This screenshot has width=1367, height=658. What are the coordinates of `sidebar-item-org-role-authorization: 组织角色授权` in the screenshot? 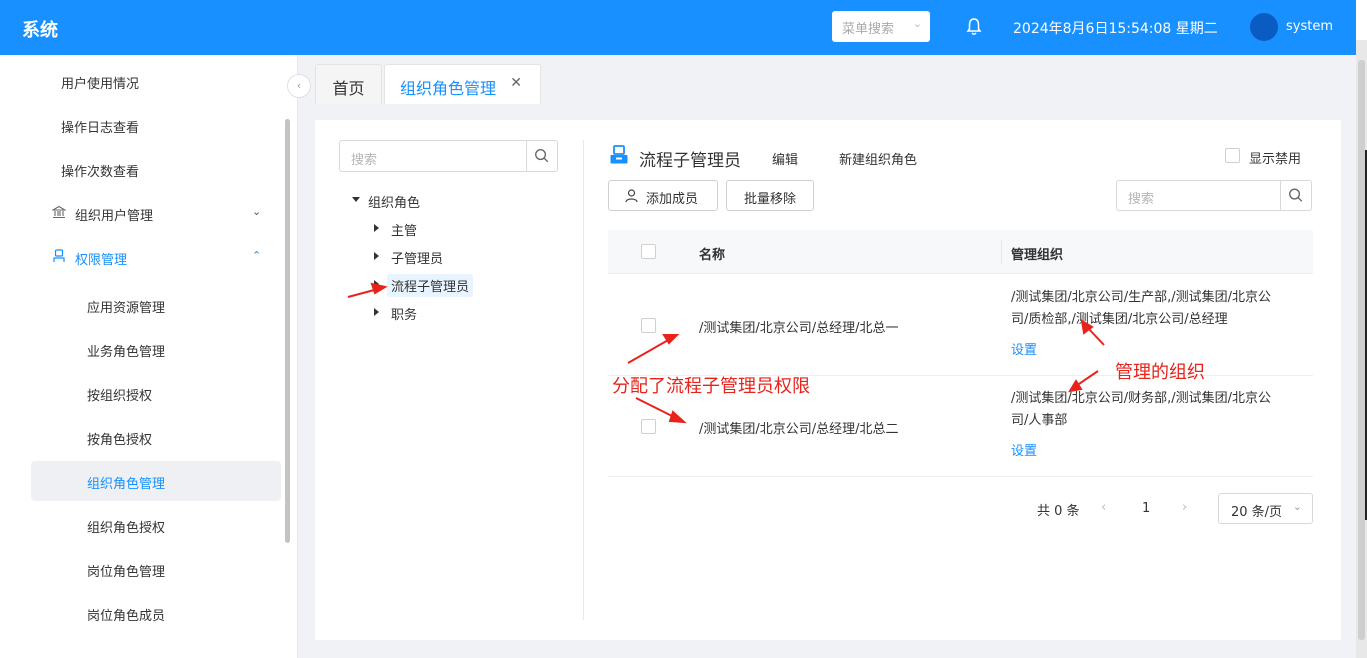 It's located at (140, 525).